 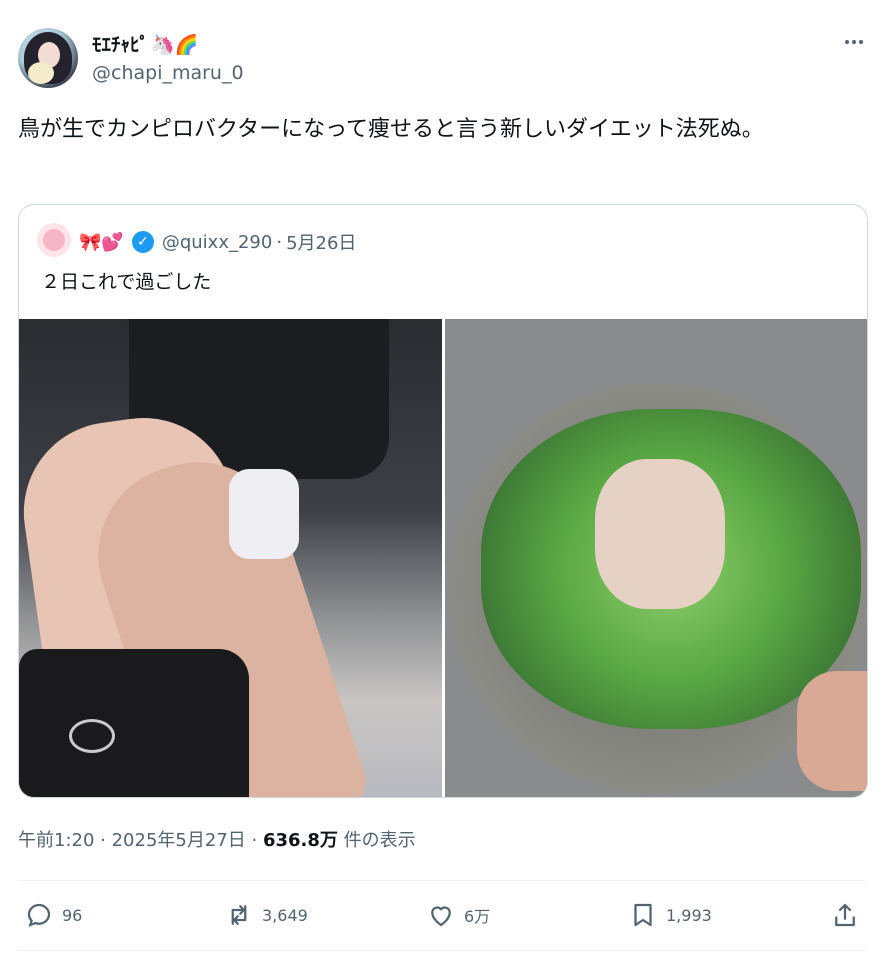 I want to click on like-count: 6万, so click(x=477, y=916).